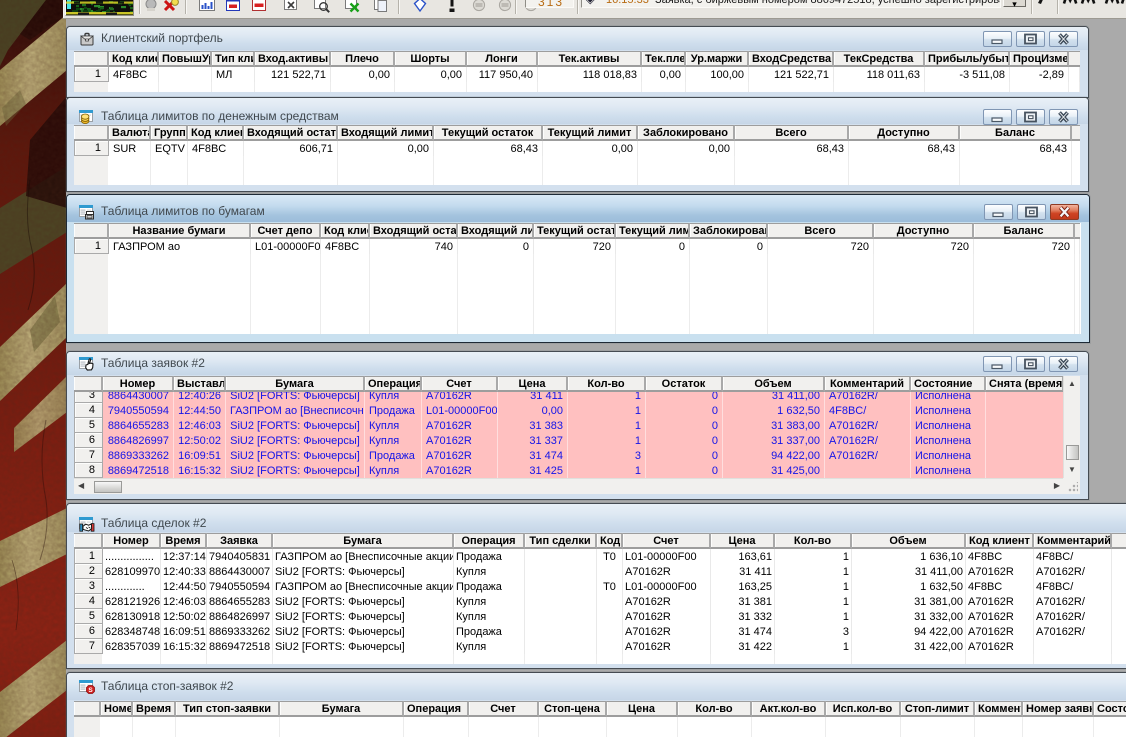  What do you see at coordinates (90, 690) in the screenshot?
I see `svg-text: S` at bounding box center [90, 690].